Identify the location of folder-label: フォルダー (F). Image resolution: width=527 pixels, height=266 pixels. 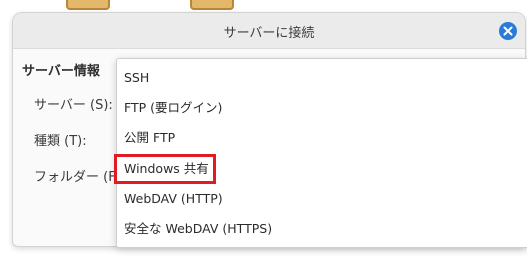
(77, 177).